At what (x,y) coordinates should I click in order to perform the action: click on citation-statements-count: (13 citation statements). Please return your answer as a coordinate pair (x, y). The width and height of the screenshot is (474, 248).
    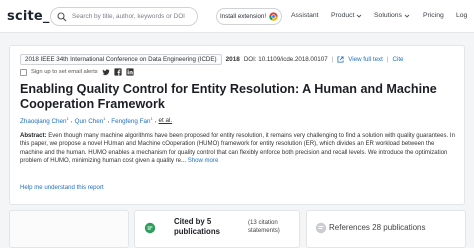
    Looking at the image, I should click on (264, 226).